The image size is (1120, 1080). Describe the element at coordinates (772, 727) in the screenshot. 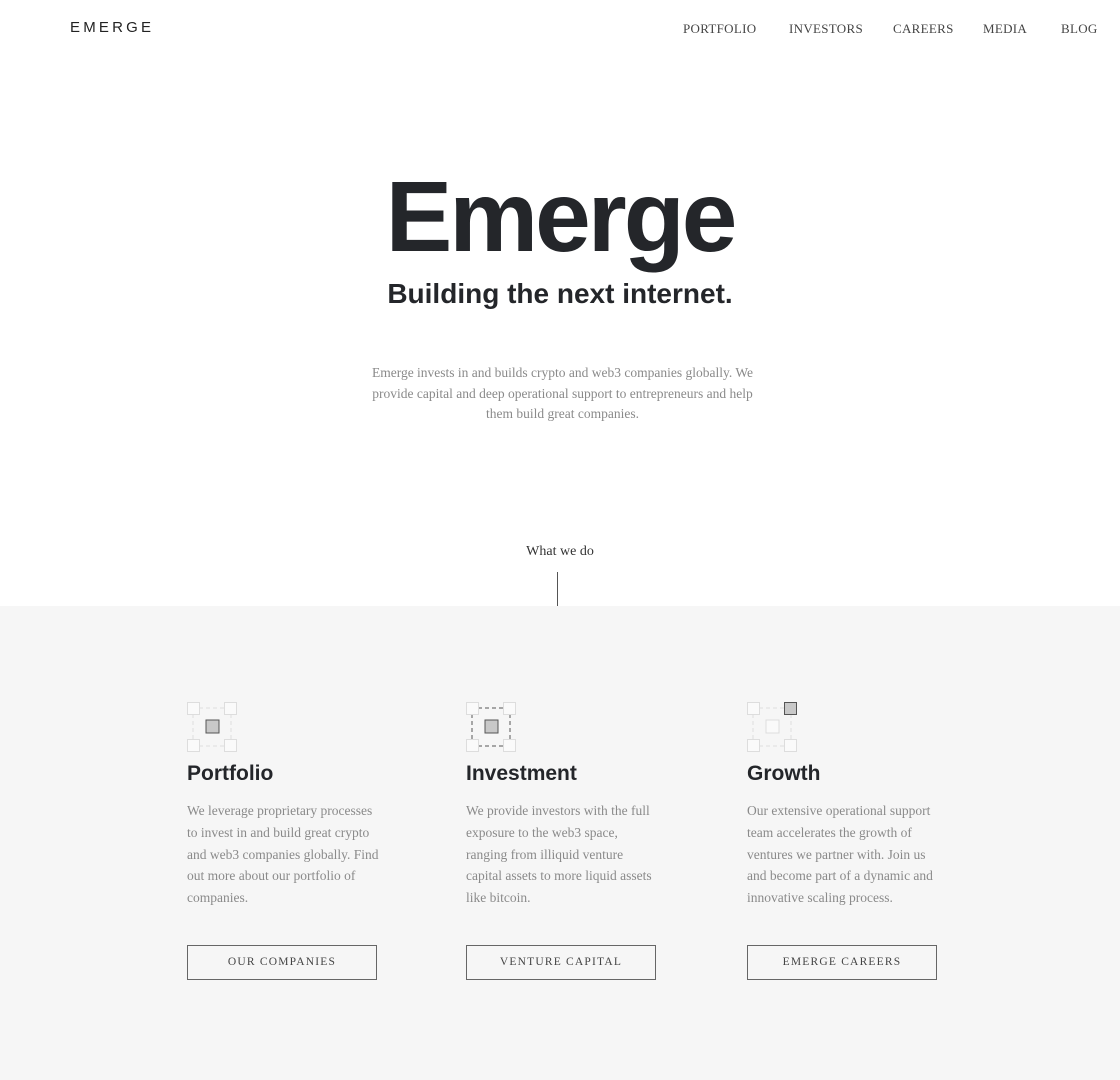

I see `network-corner-icon` at that location.